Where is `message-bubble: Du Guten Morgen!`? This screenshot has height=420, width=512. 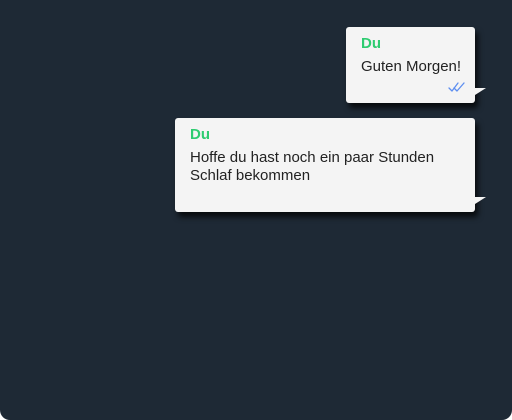
message-bubble: Du Guten Morgen! is located at coordinates (416, 65).